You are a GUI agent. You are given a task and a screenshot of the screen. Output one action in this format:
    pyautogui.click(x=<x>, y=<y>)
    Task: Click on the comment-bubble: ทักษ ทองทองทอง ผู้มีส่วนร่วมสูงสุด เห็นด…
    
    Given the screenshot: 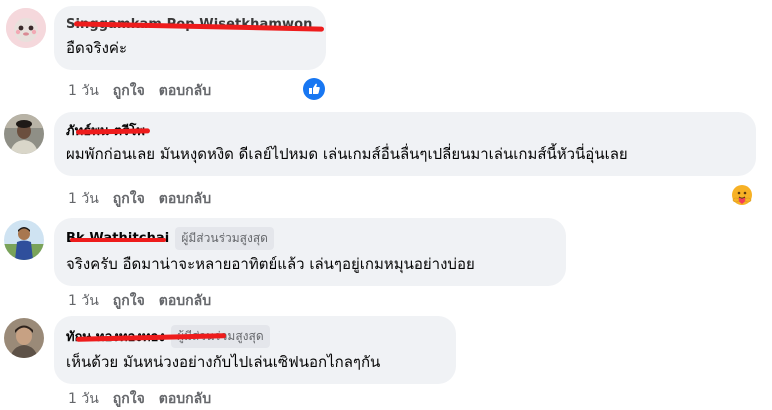 What is the action you would take?
    pyautogui.click(x=255, y=350)
    